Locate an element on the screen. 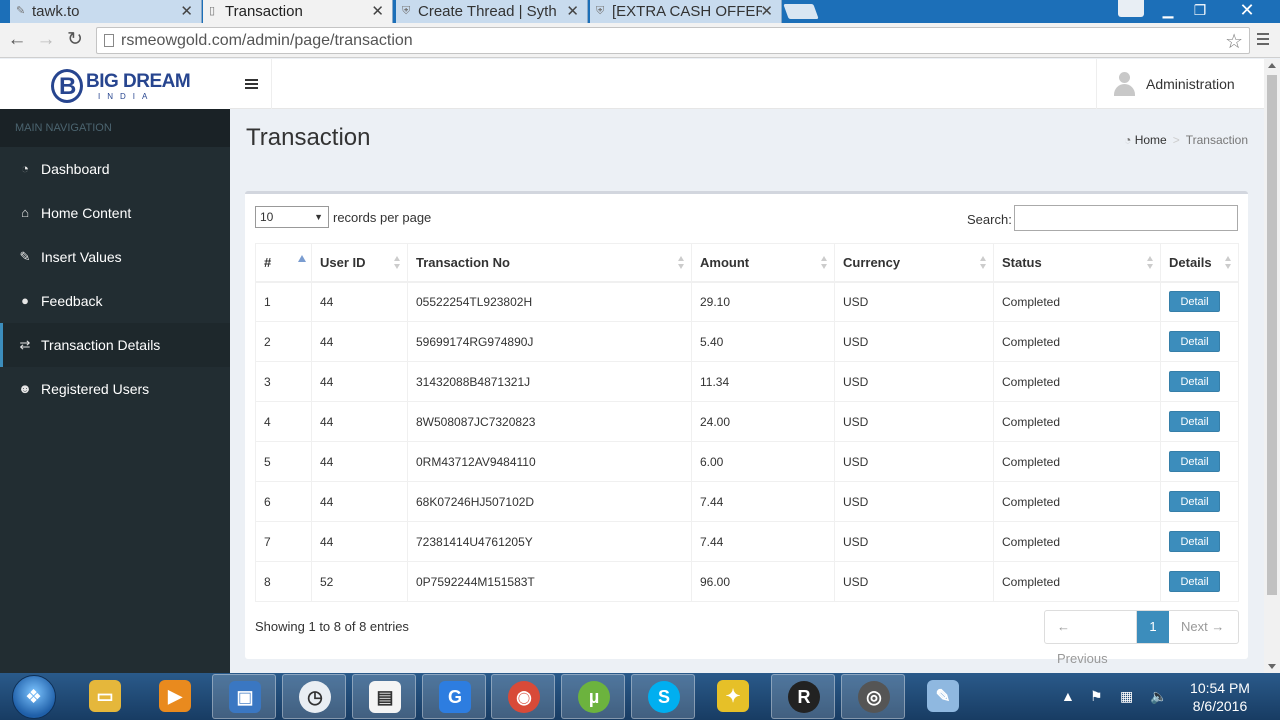  taskbar-skype-button: S is located at coordinates (663, 696).